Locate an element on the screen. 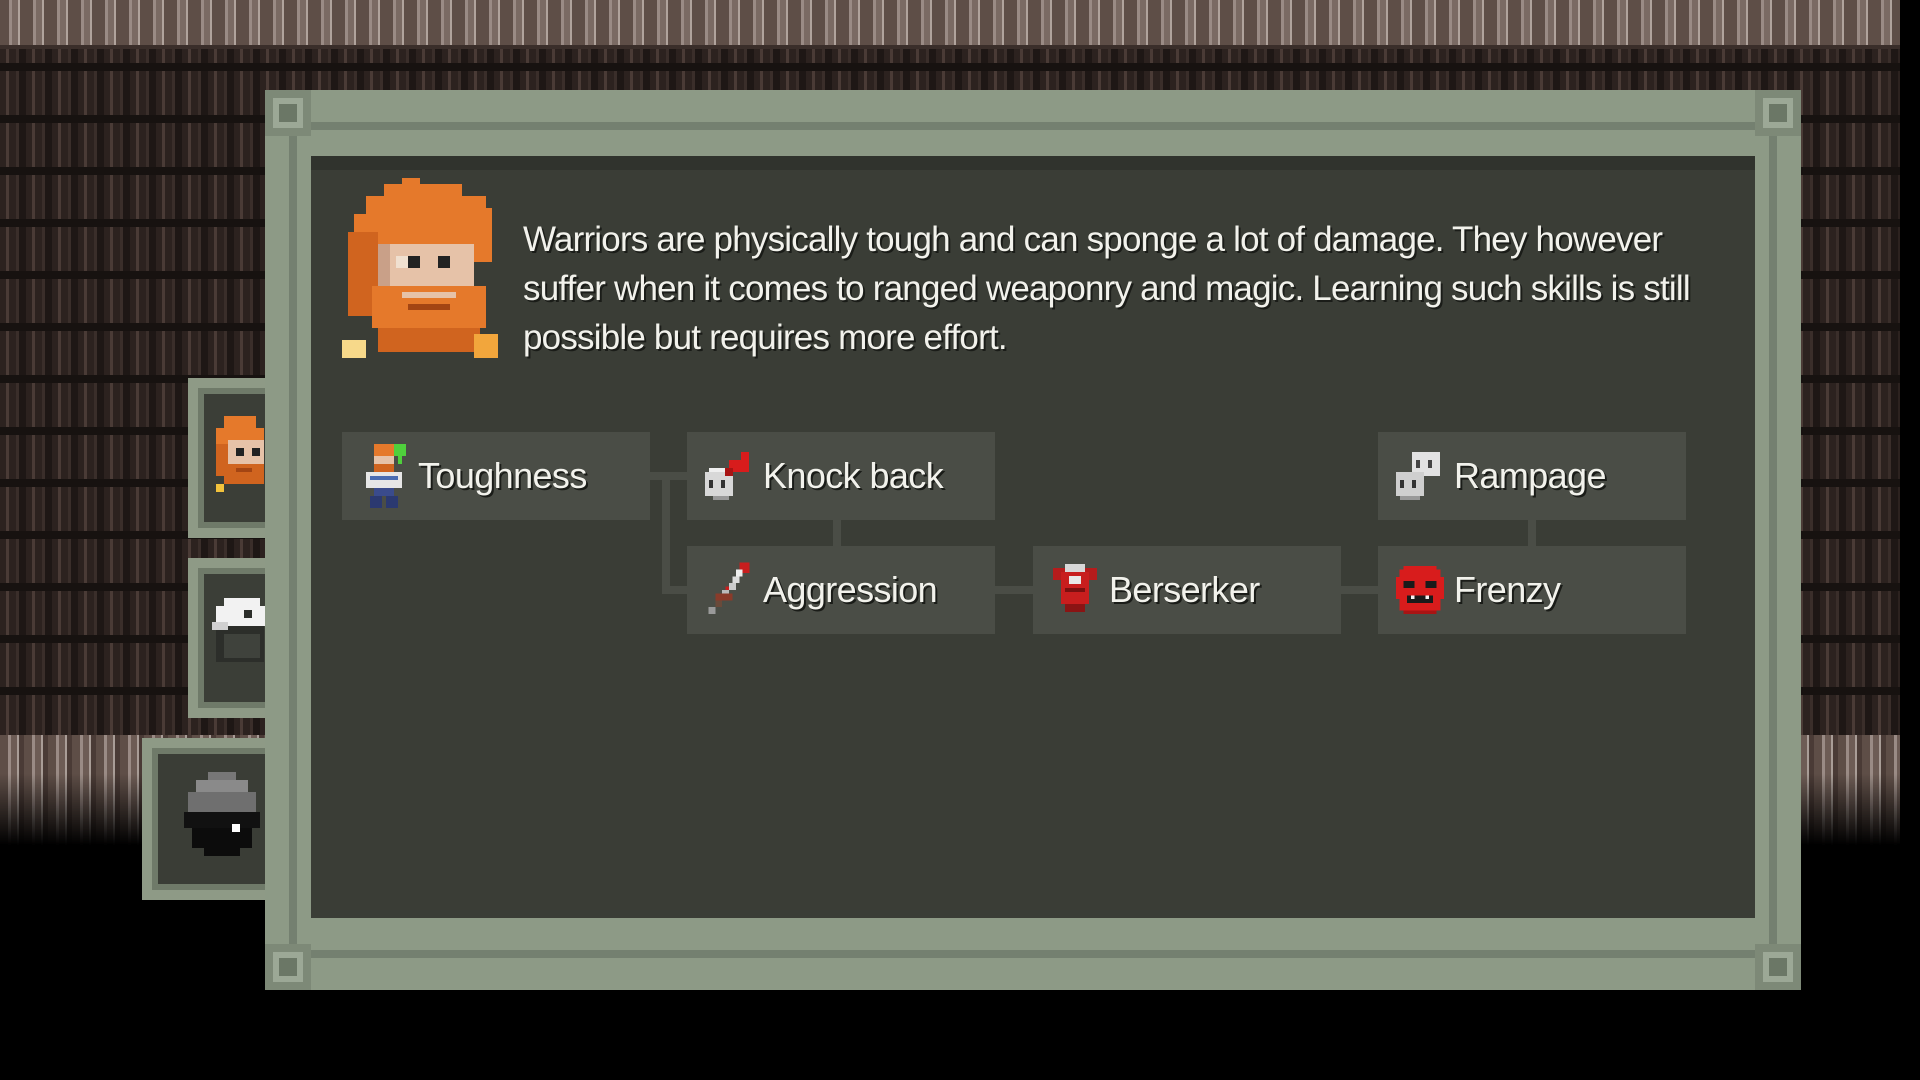 The image size is (1920, 1080). red-armor-icon is located at coordinates (1075, 590).